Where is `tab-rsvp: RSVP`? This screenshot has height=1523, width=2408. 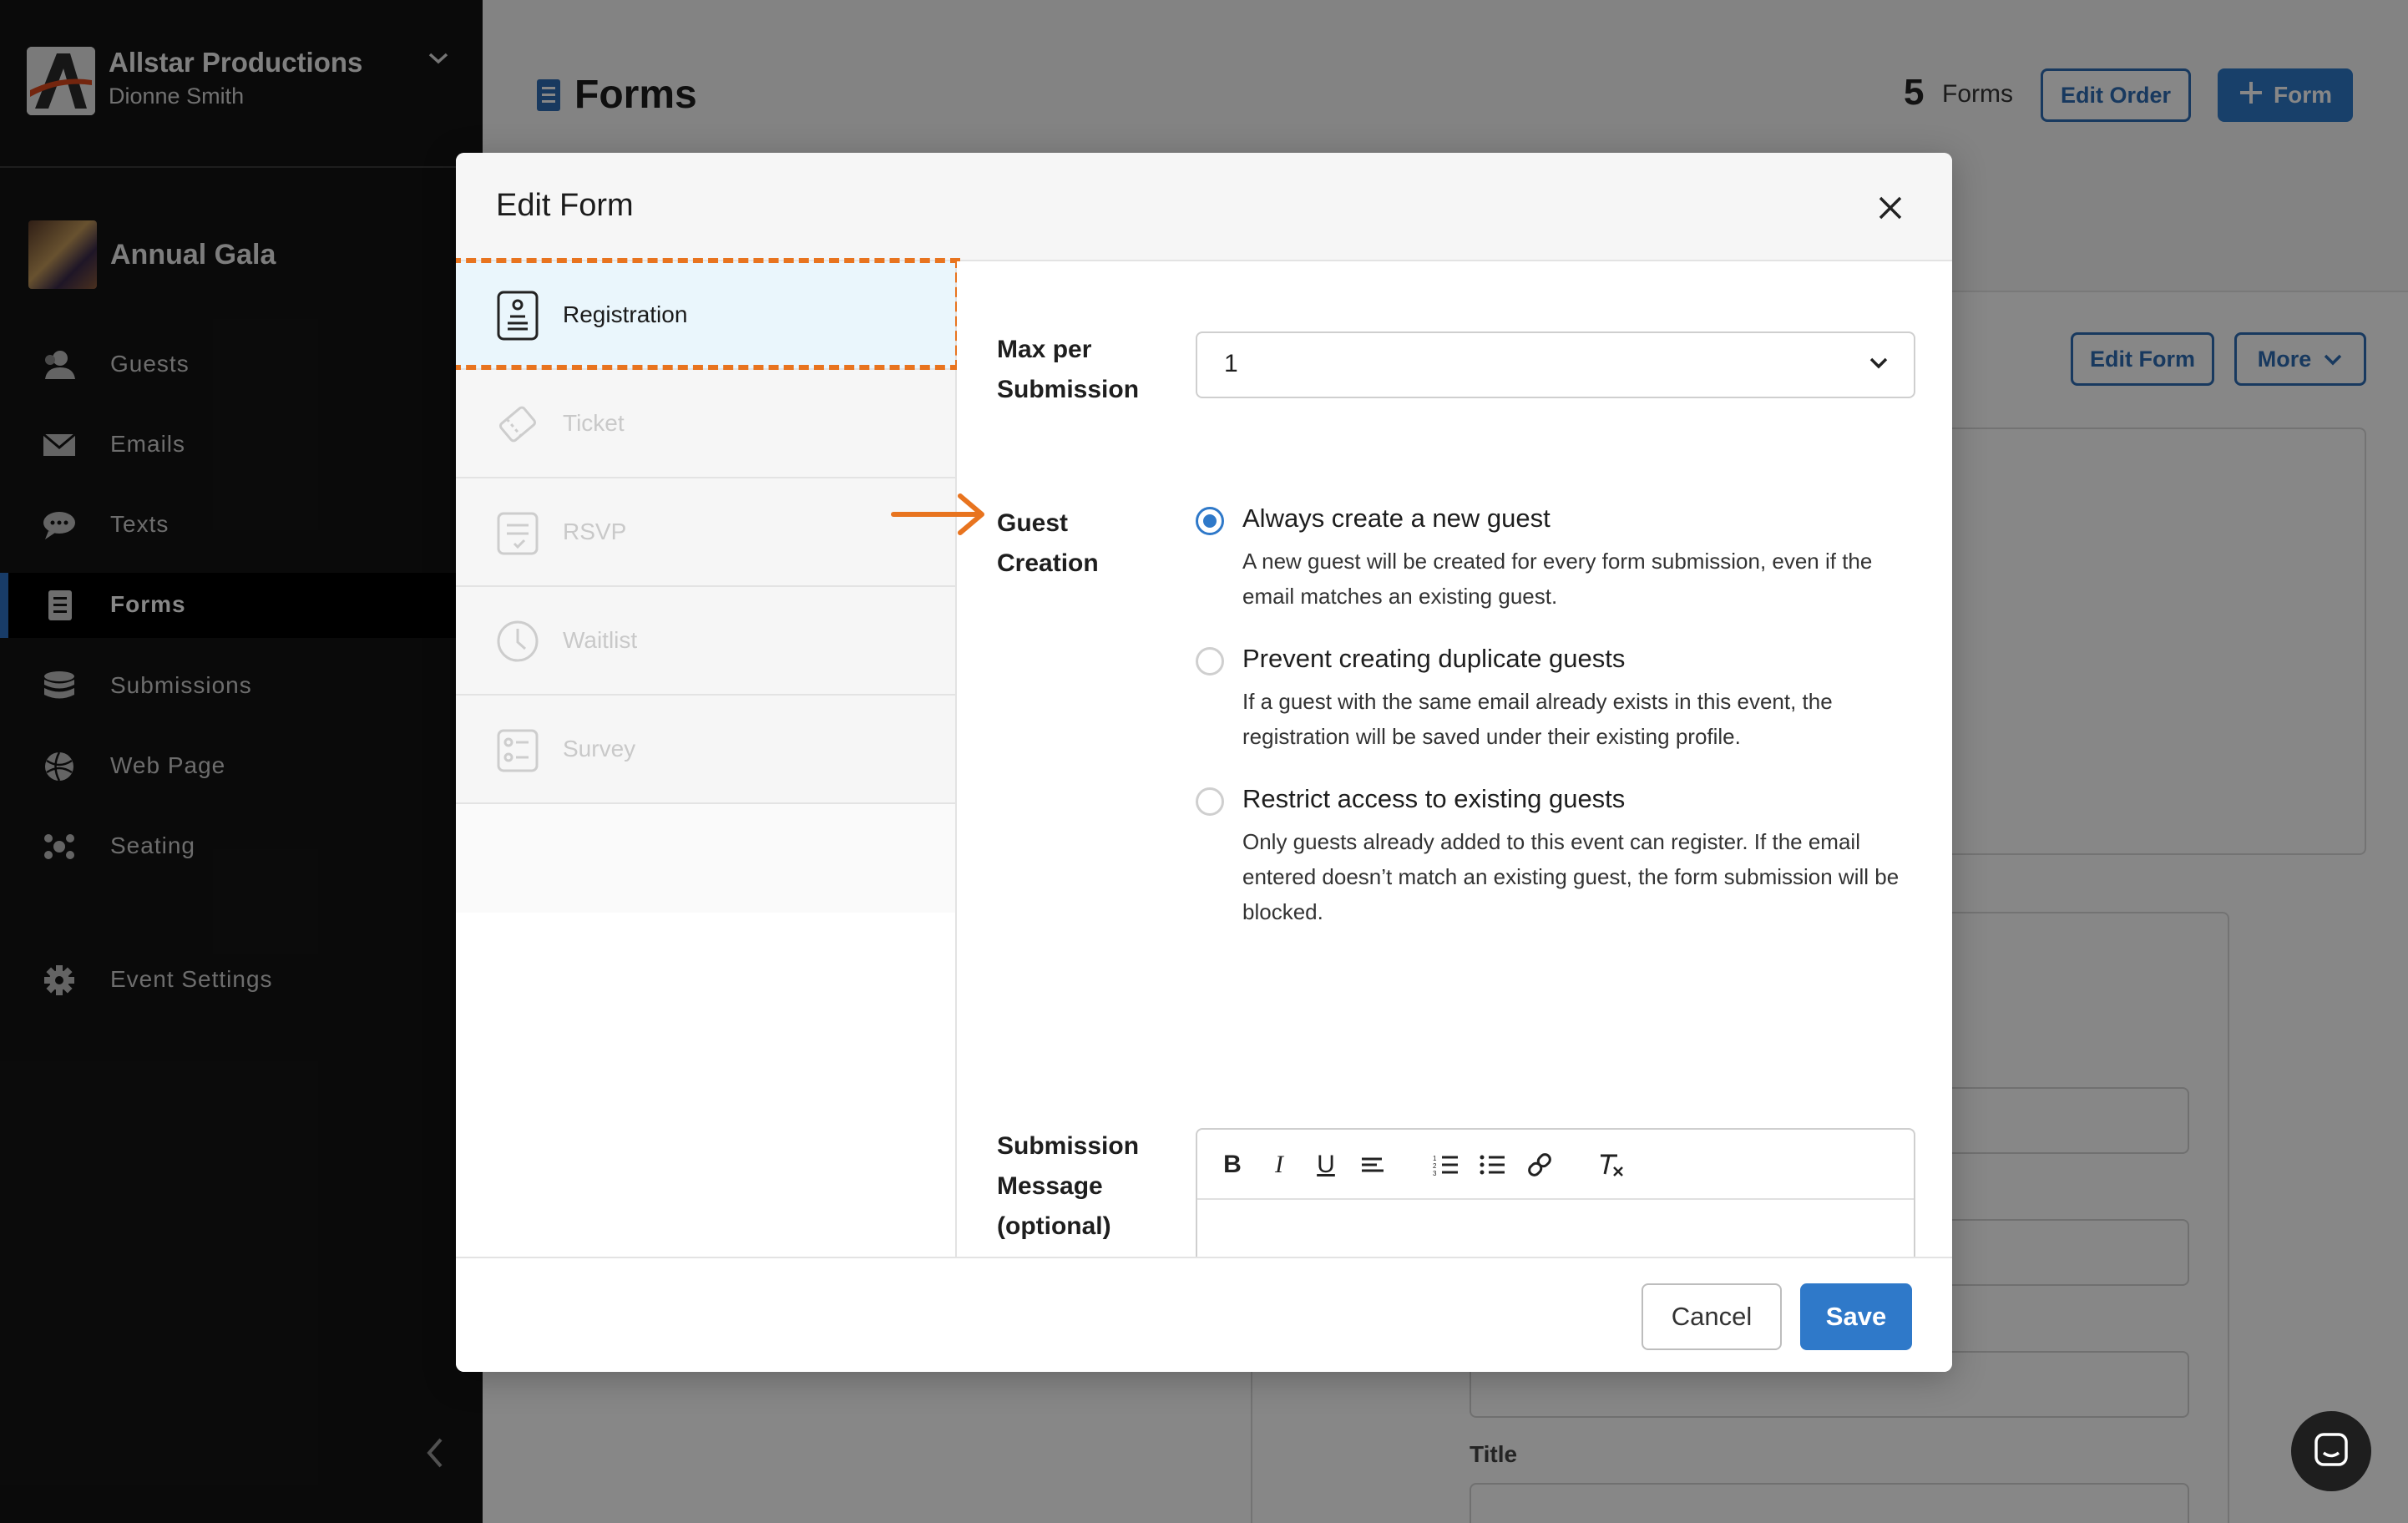
tab-rsvp: RSVP is located at coordinates (705, 532).